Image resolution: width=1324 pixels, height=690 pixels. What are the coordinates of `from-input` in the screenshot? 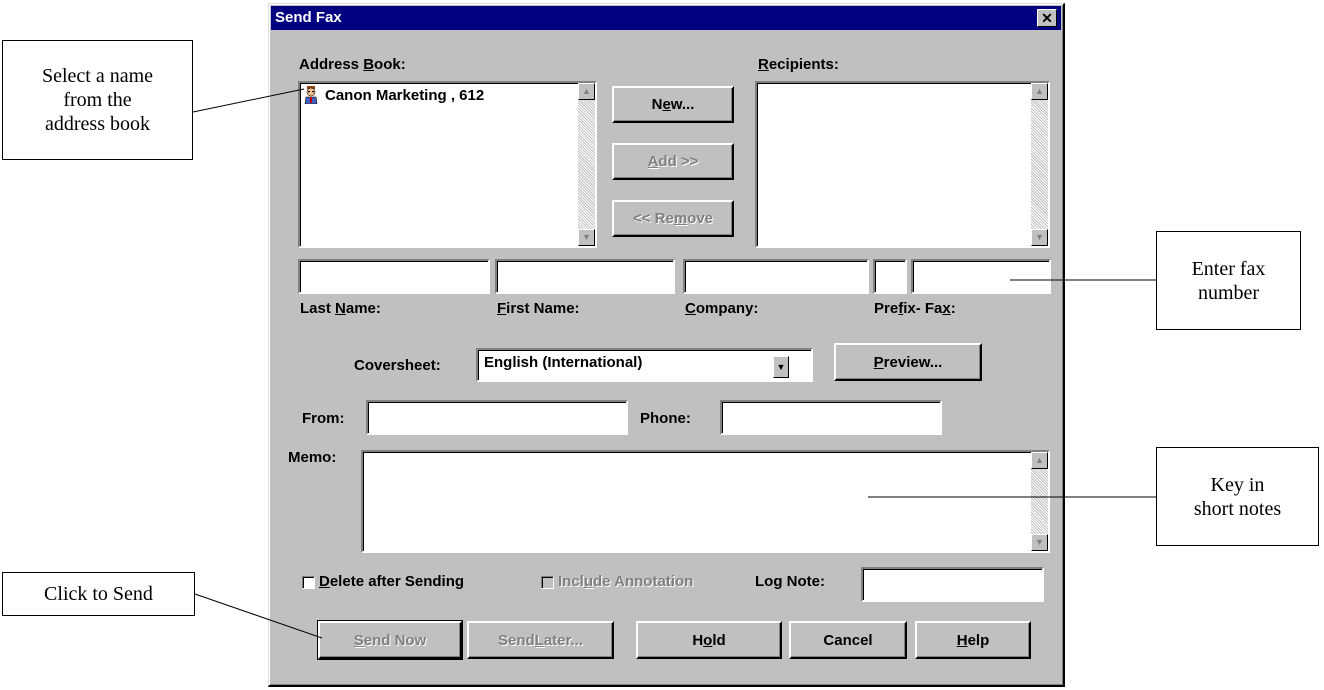 It's located at (497, 417).